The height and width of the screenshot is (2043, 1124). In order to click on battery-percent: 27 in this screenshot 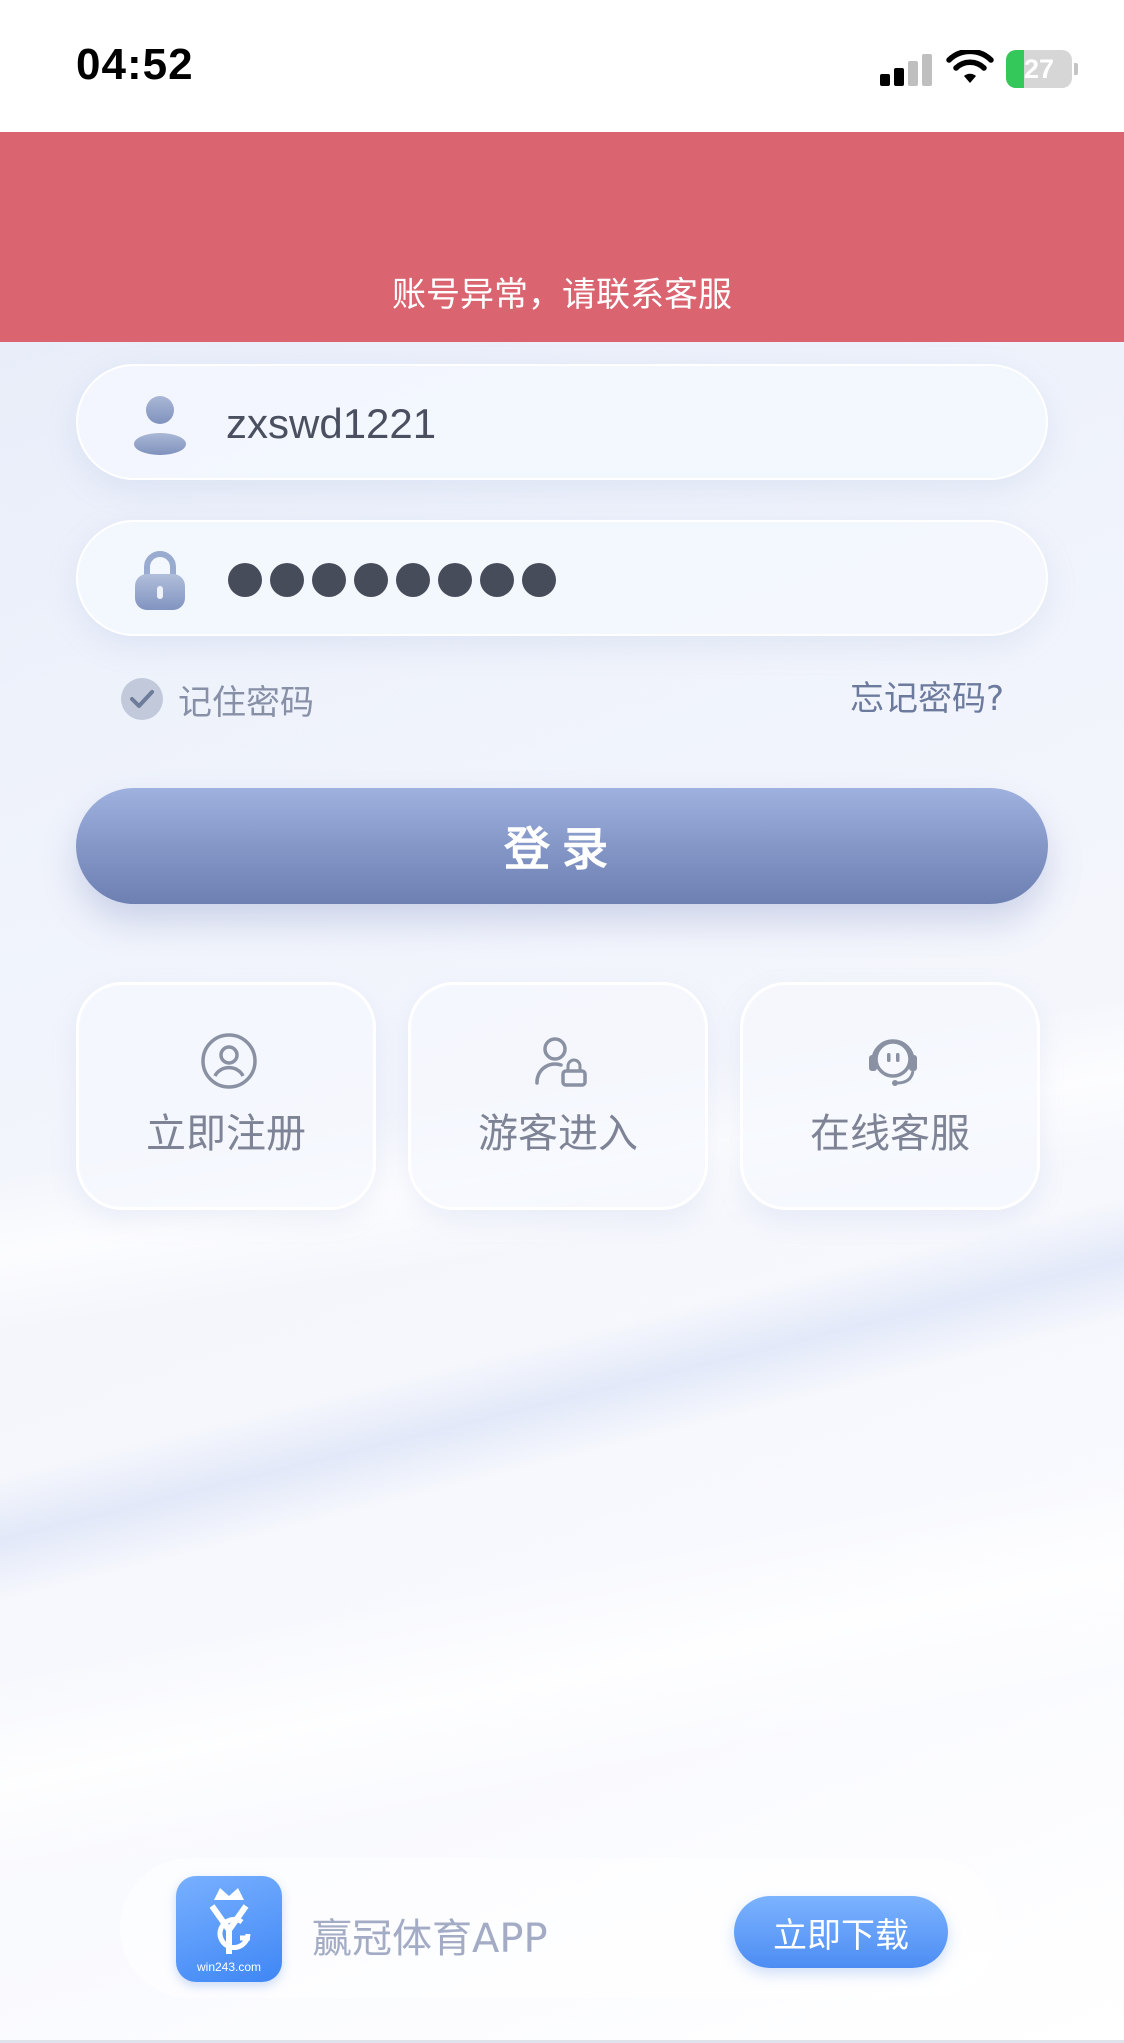, I will do `click(1039, 69)`.